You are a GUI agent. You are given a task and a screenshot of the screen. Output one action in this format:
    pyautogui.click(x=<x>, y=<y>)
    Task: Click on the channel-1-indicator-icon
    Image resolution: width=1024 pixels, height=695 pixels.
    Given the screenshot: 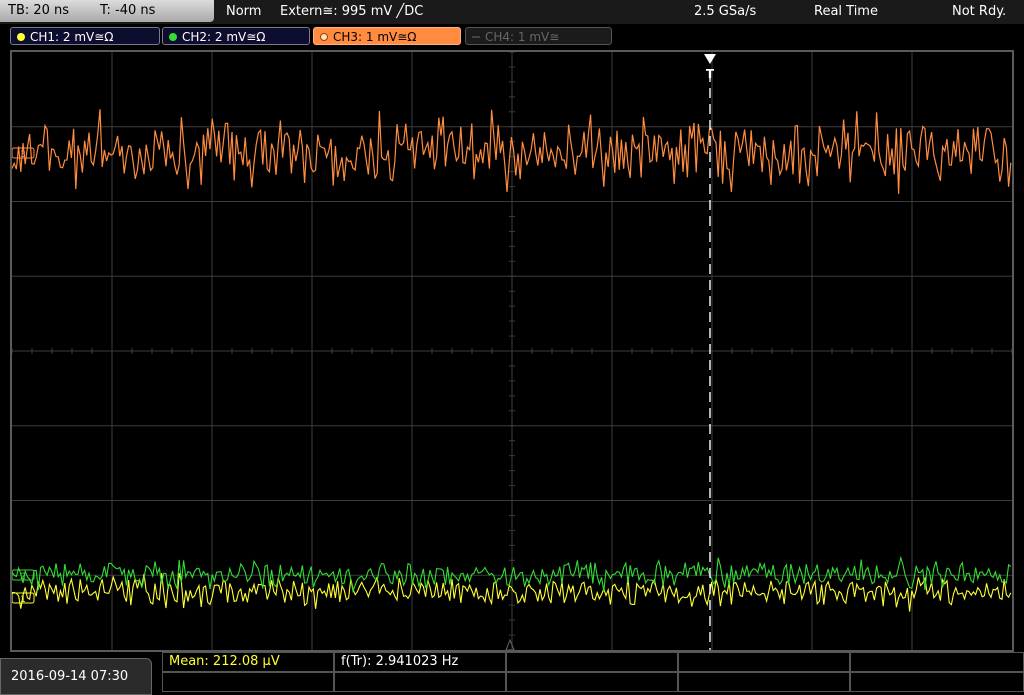 What is the action you would take?
    pyautogui.click(x=21, y=37)
    